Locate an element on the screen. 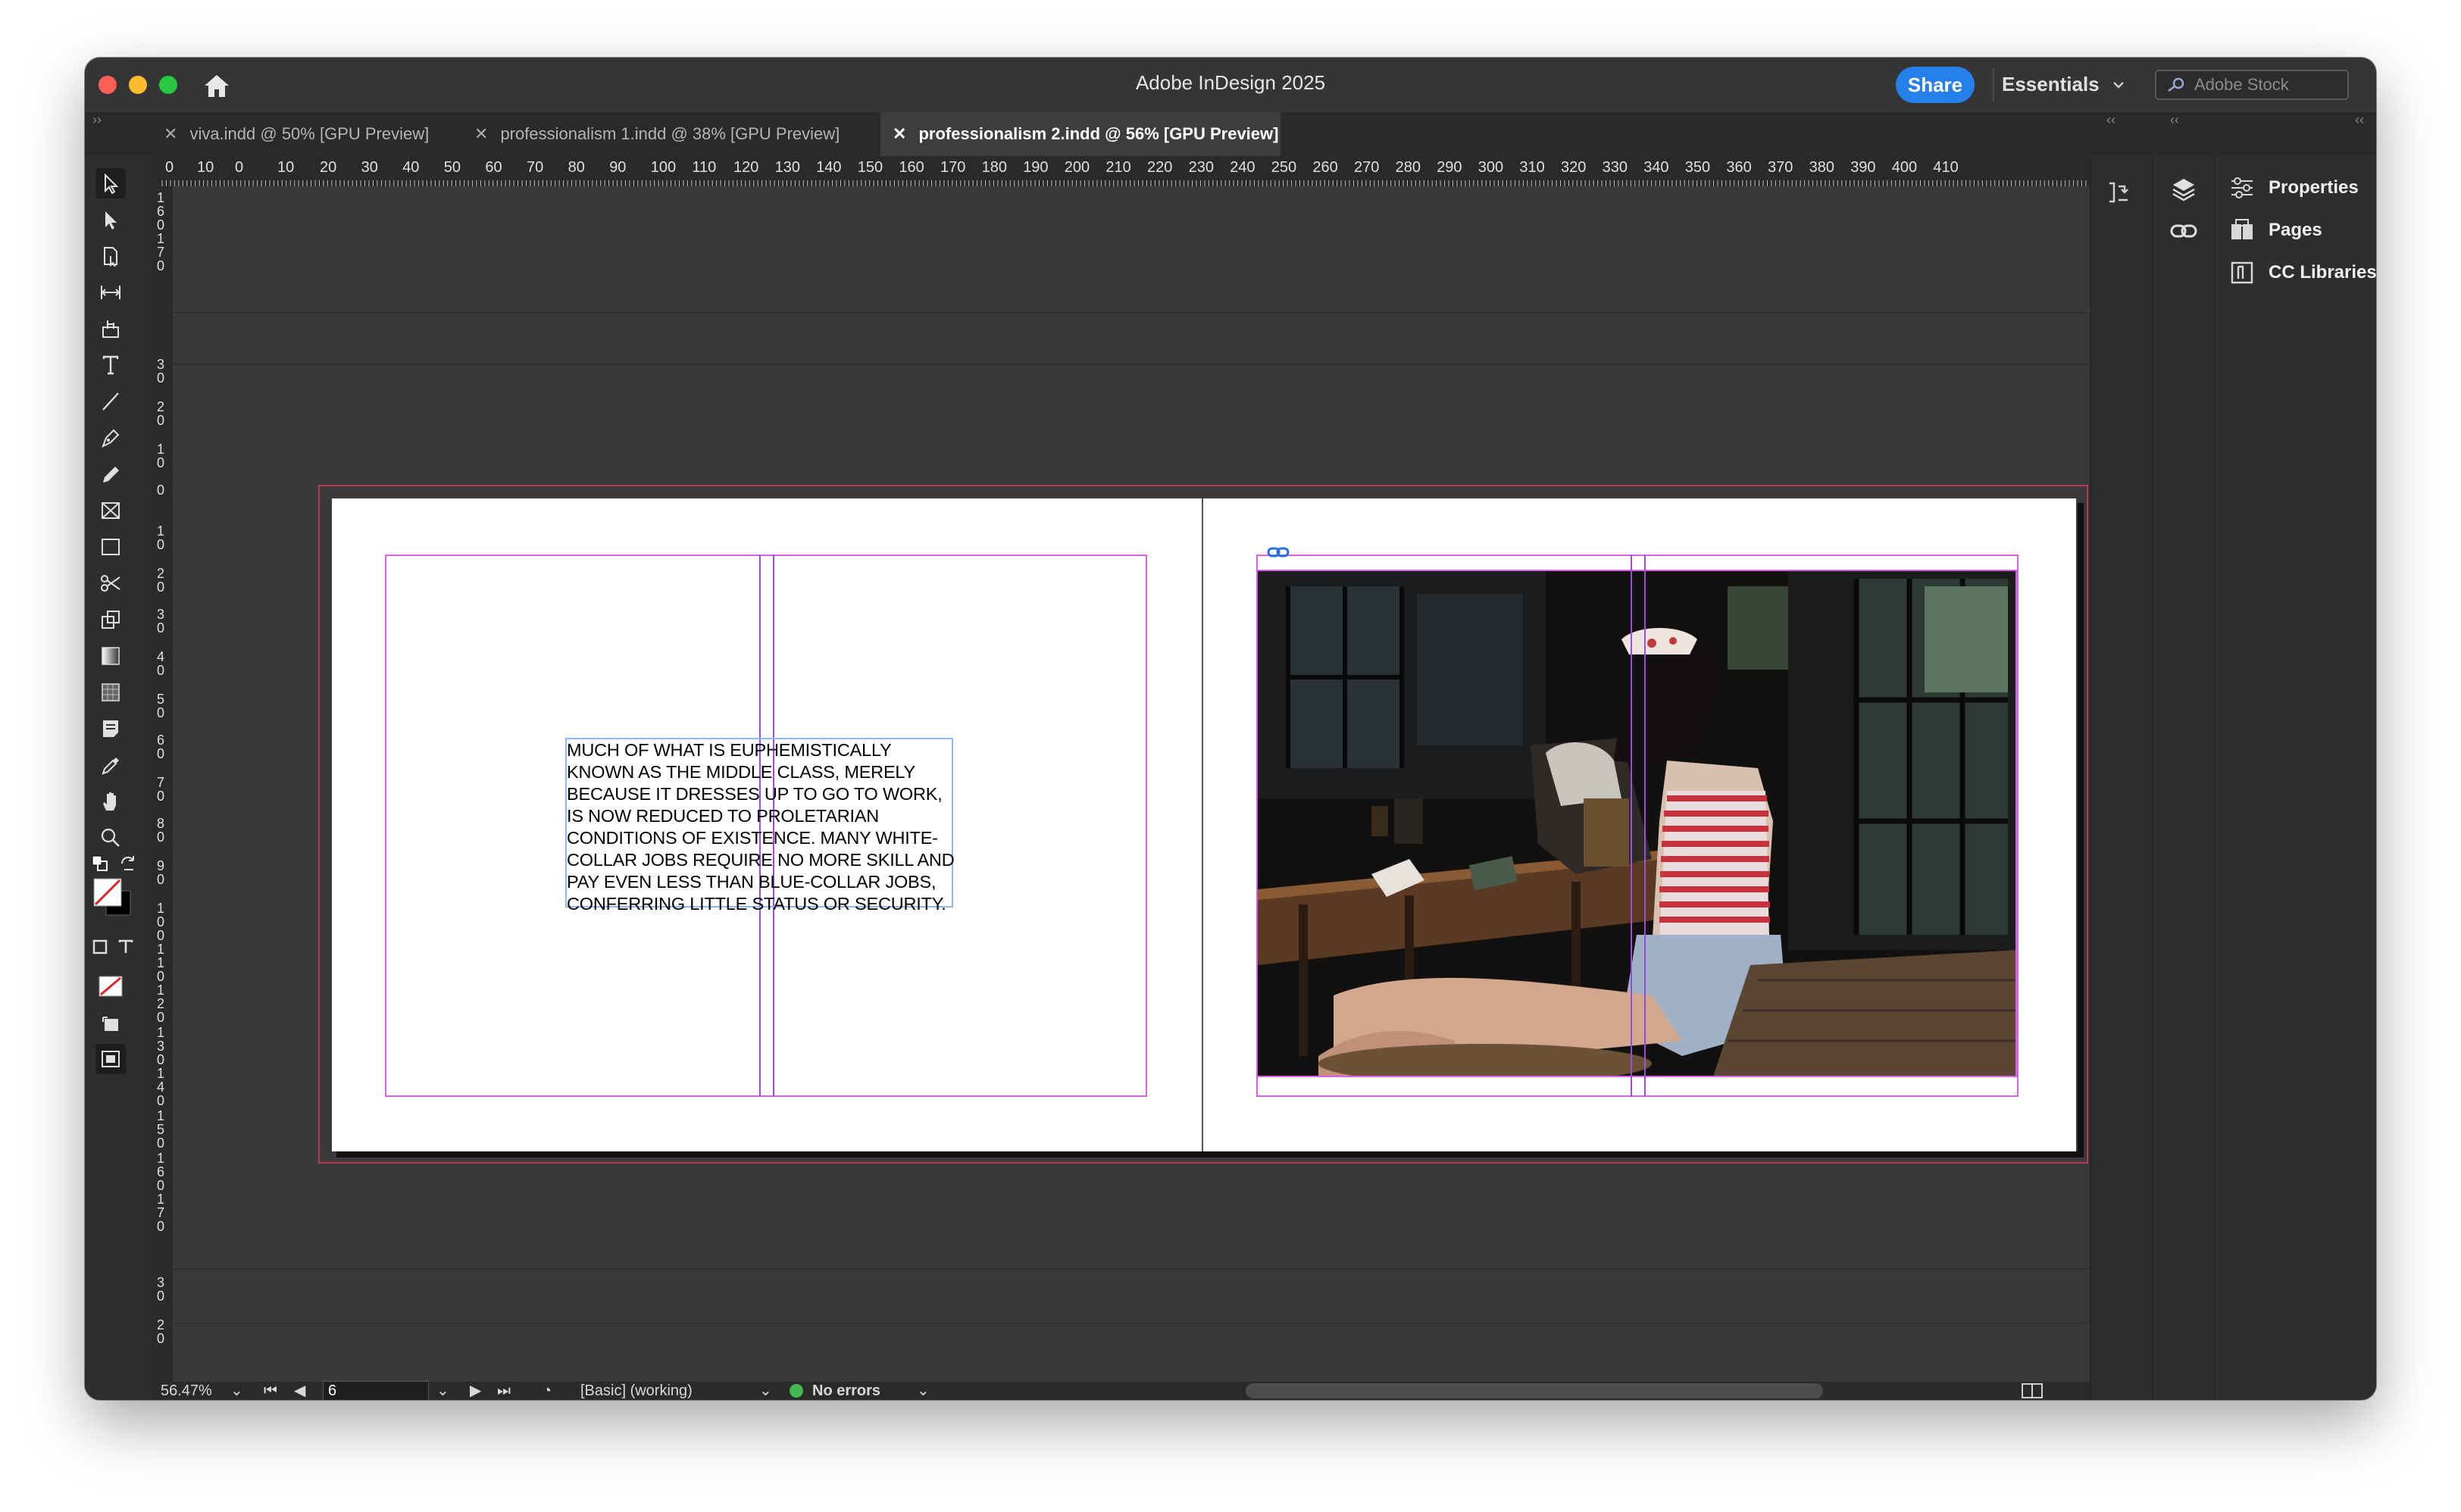 The width and height of the screenshot is (2461, 1512). ruler-label: 180 is located at coordinates (994, 167).